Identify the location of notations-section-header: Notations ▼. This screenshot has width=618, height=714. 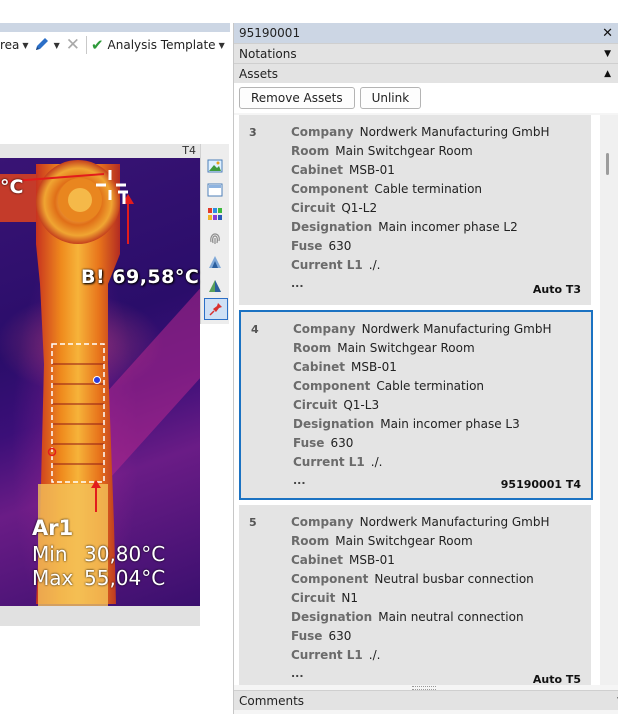
(426, 53).